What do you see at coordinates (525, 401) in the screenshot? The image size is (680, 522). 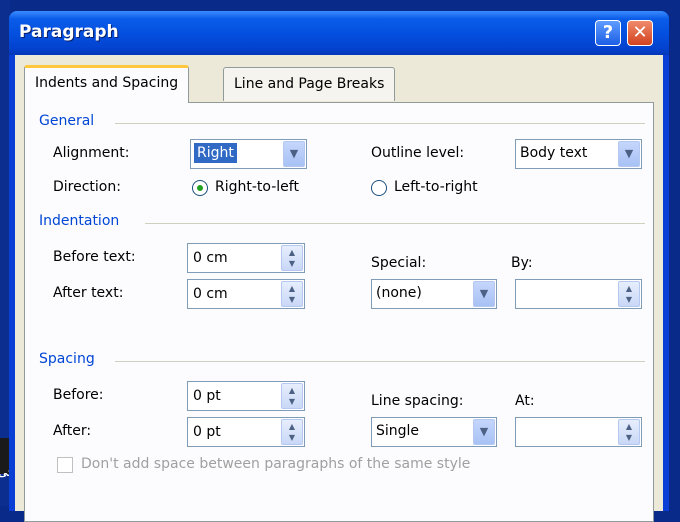 I see `at-label: At:` at bounding box center [525, 401].